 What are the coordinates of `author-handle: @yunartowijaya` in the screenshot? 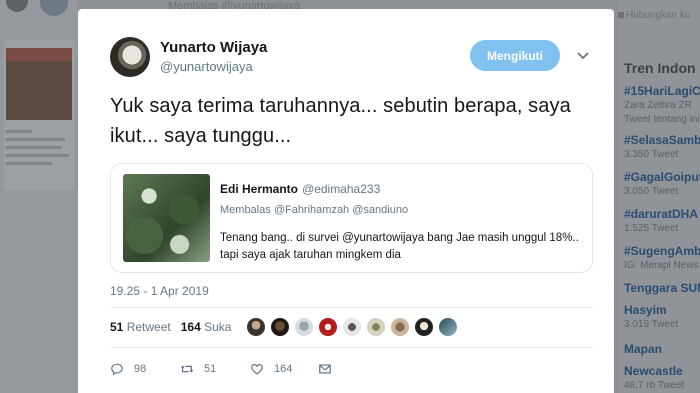 It's located at (206, 66).